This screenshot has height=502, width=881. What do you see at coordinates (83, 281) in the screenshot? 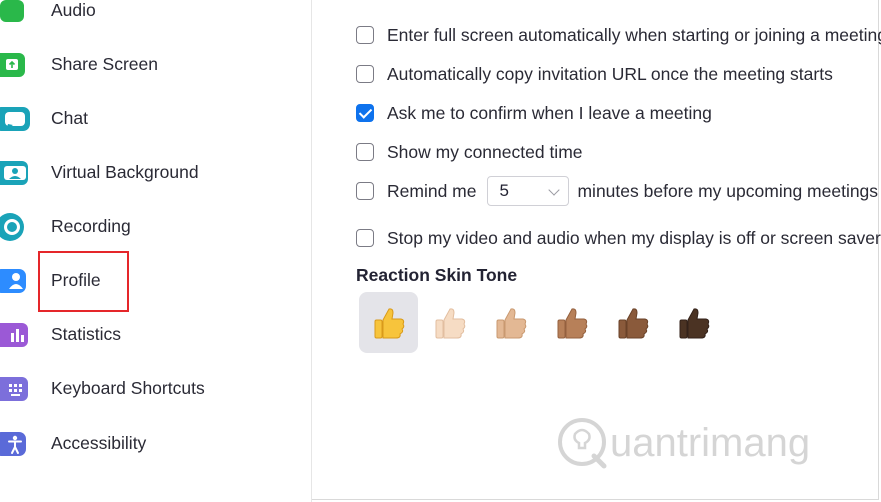
I see `profile-highlight-box` at bounding box center [83, 281].